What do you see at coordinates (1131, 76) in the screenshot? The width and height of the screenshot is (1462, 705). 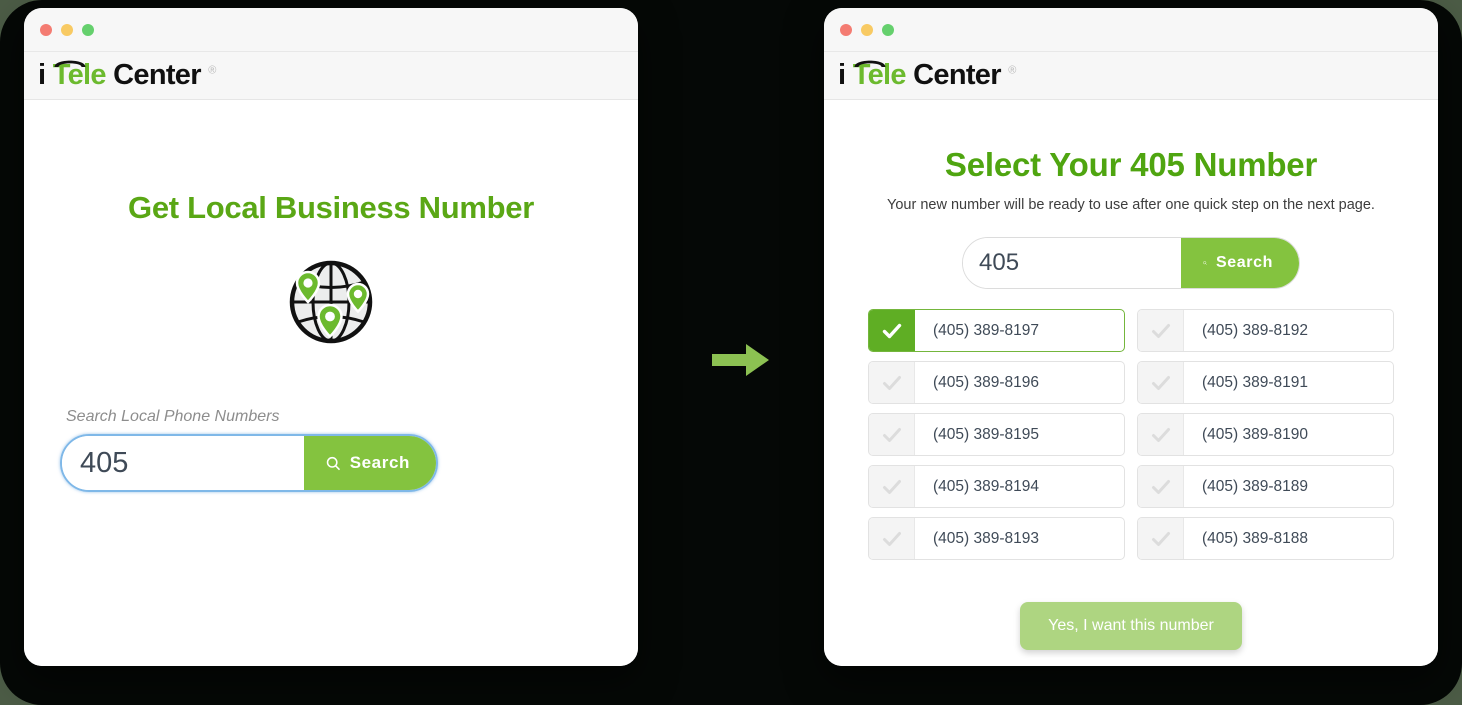 I see `right-logo-bar: i Tele Center ®` at bounding box center [1131, 76].